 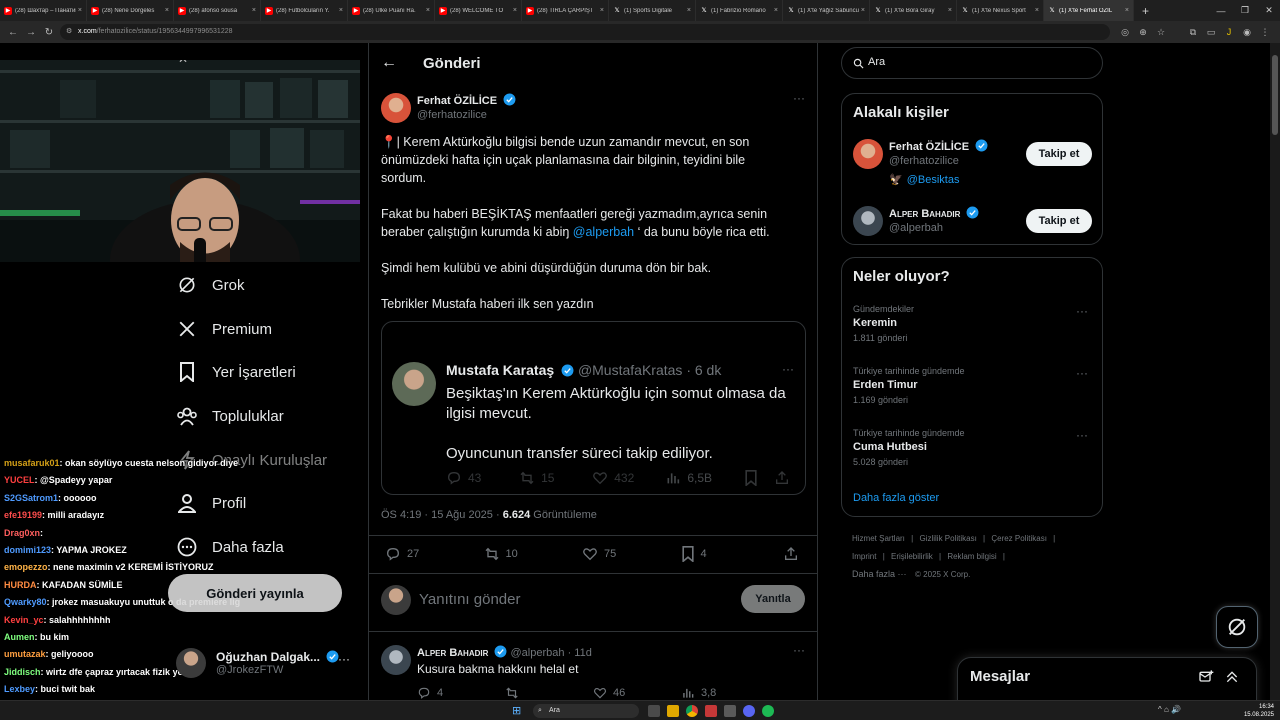 I want to click on chat-username: musafaruk01, so click(x=32, y=463).